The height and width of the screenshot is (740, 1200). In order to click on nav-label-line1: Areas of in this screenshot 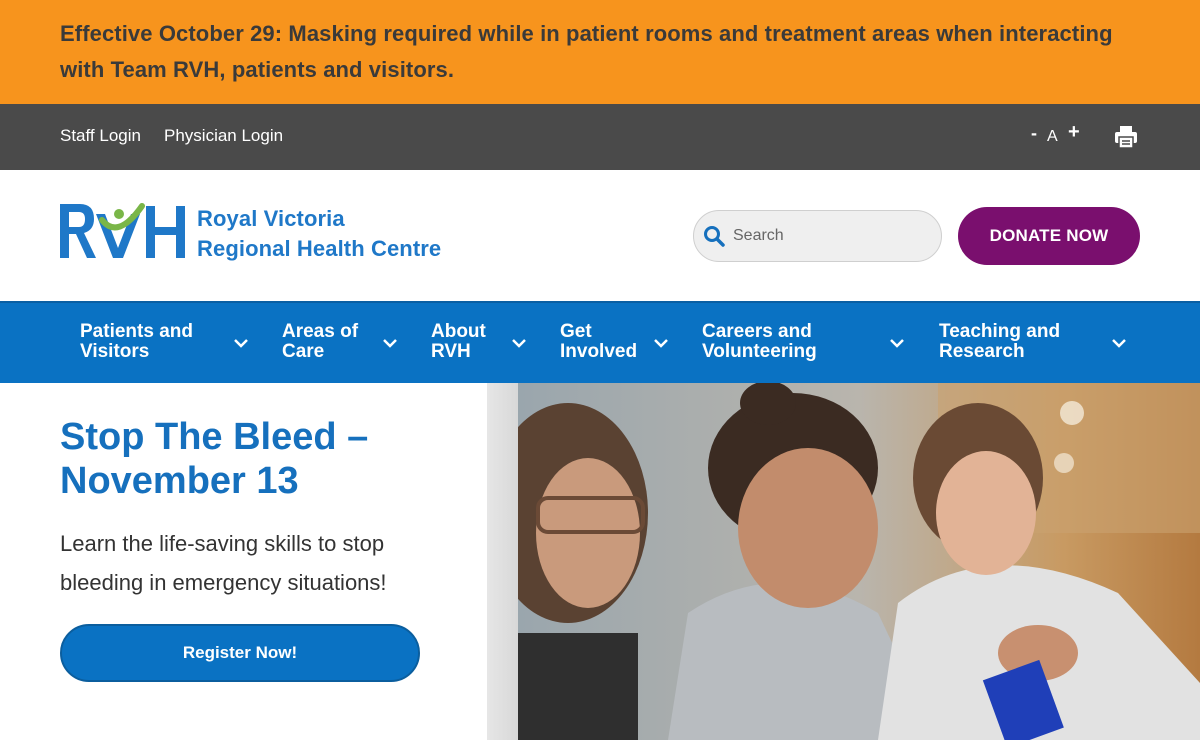, I will do `click(320, 331)`.